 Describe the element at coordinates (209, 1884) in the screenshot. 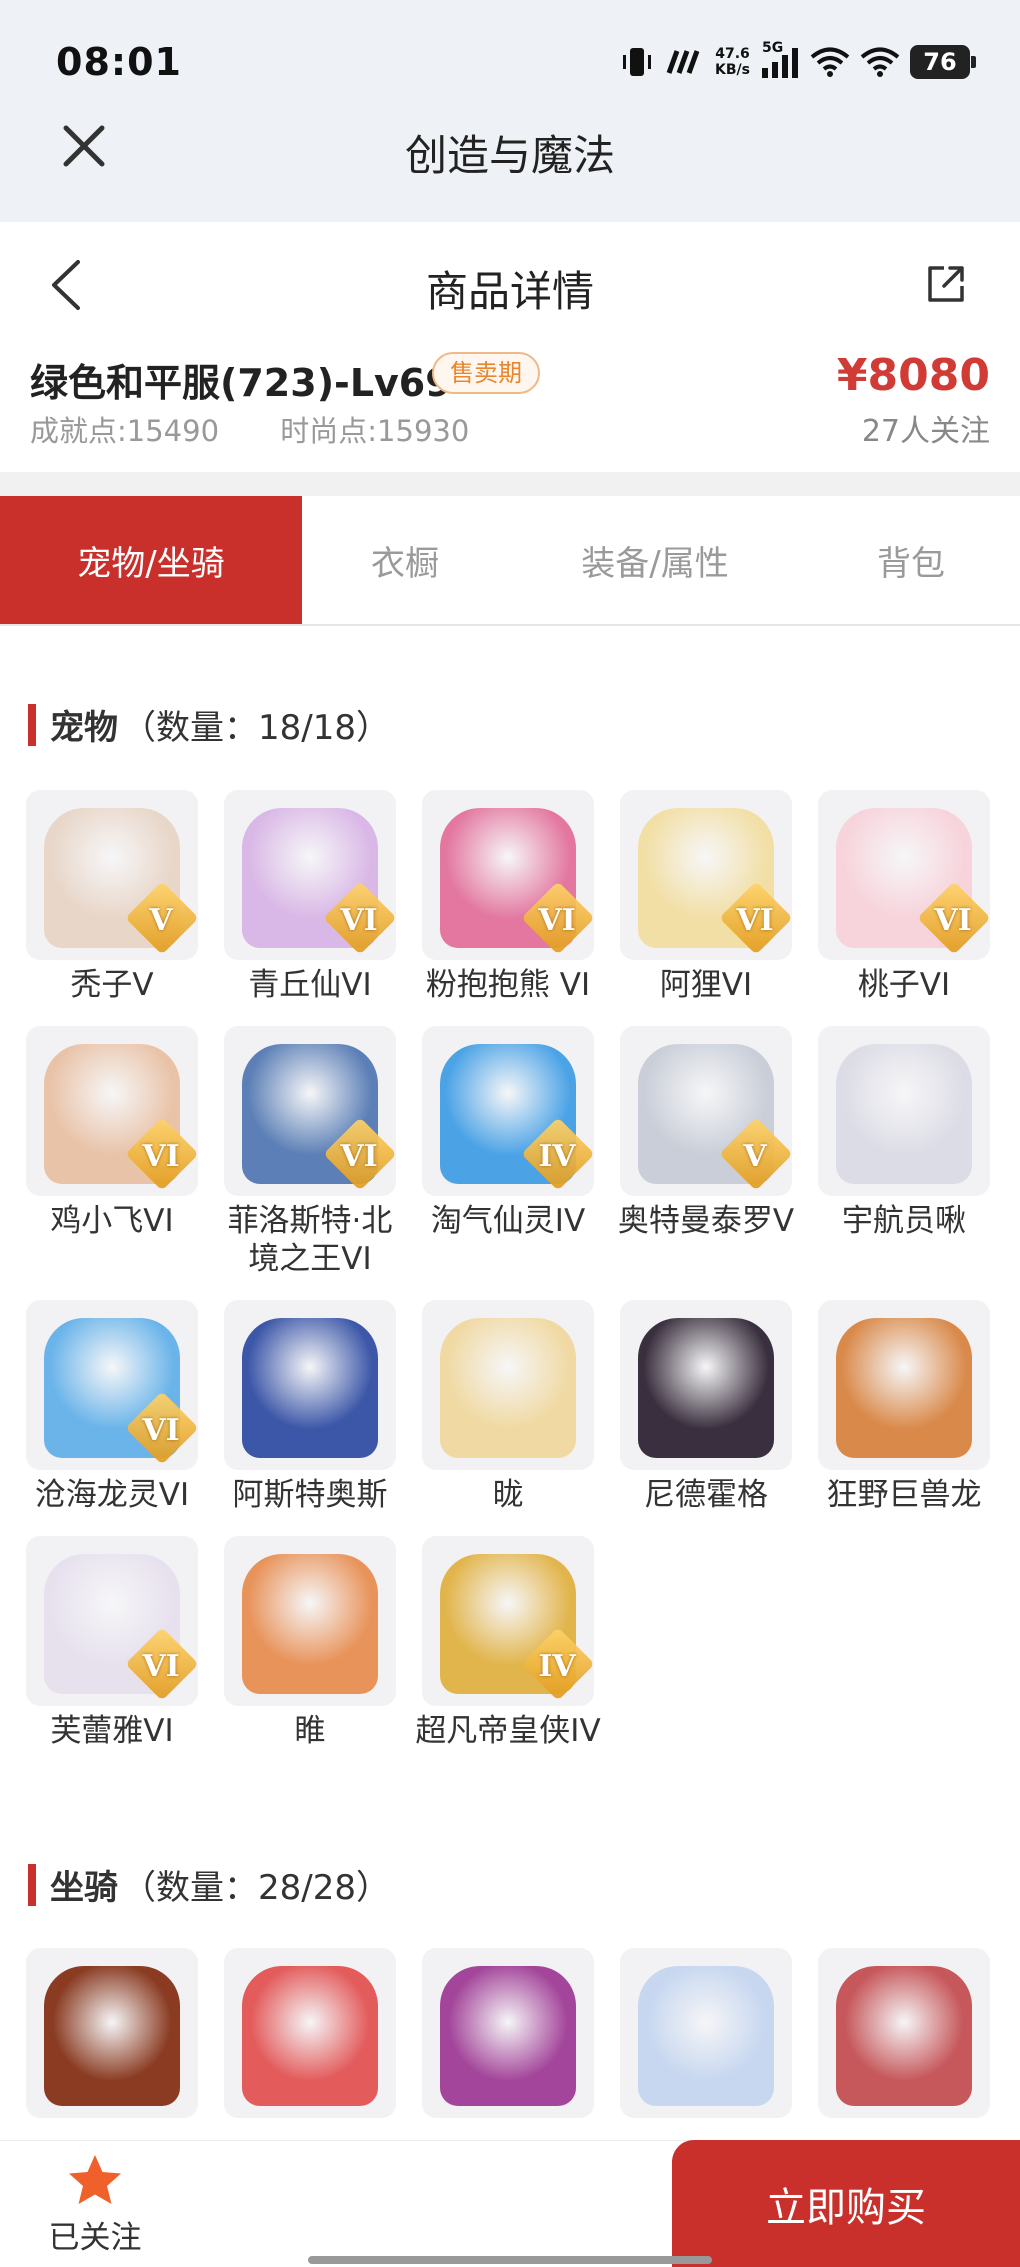

I see `mounts-section-title: 坐骑 （数量：28/28）` at that location.